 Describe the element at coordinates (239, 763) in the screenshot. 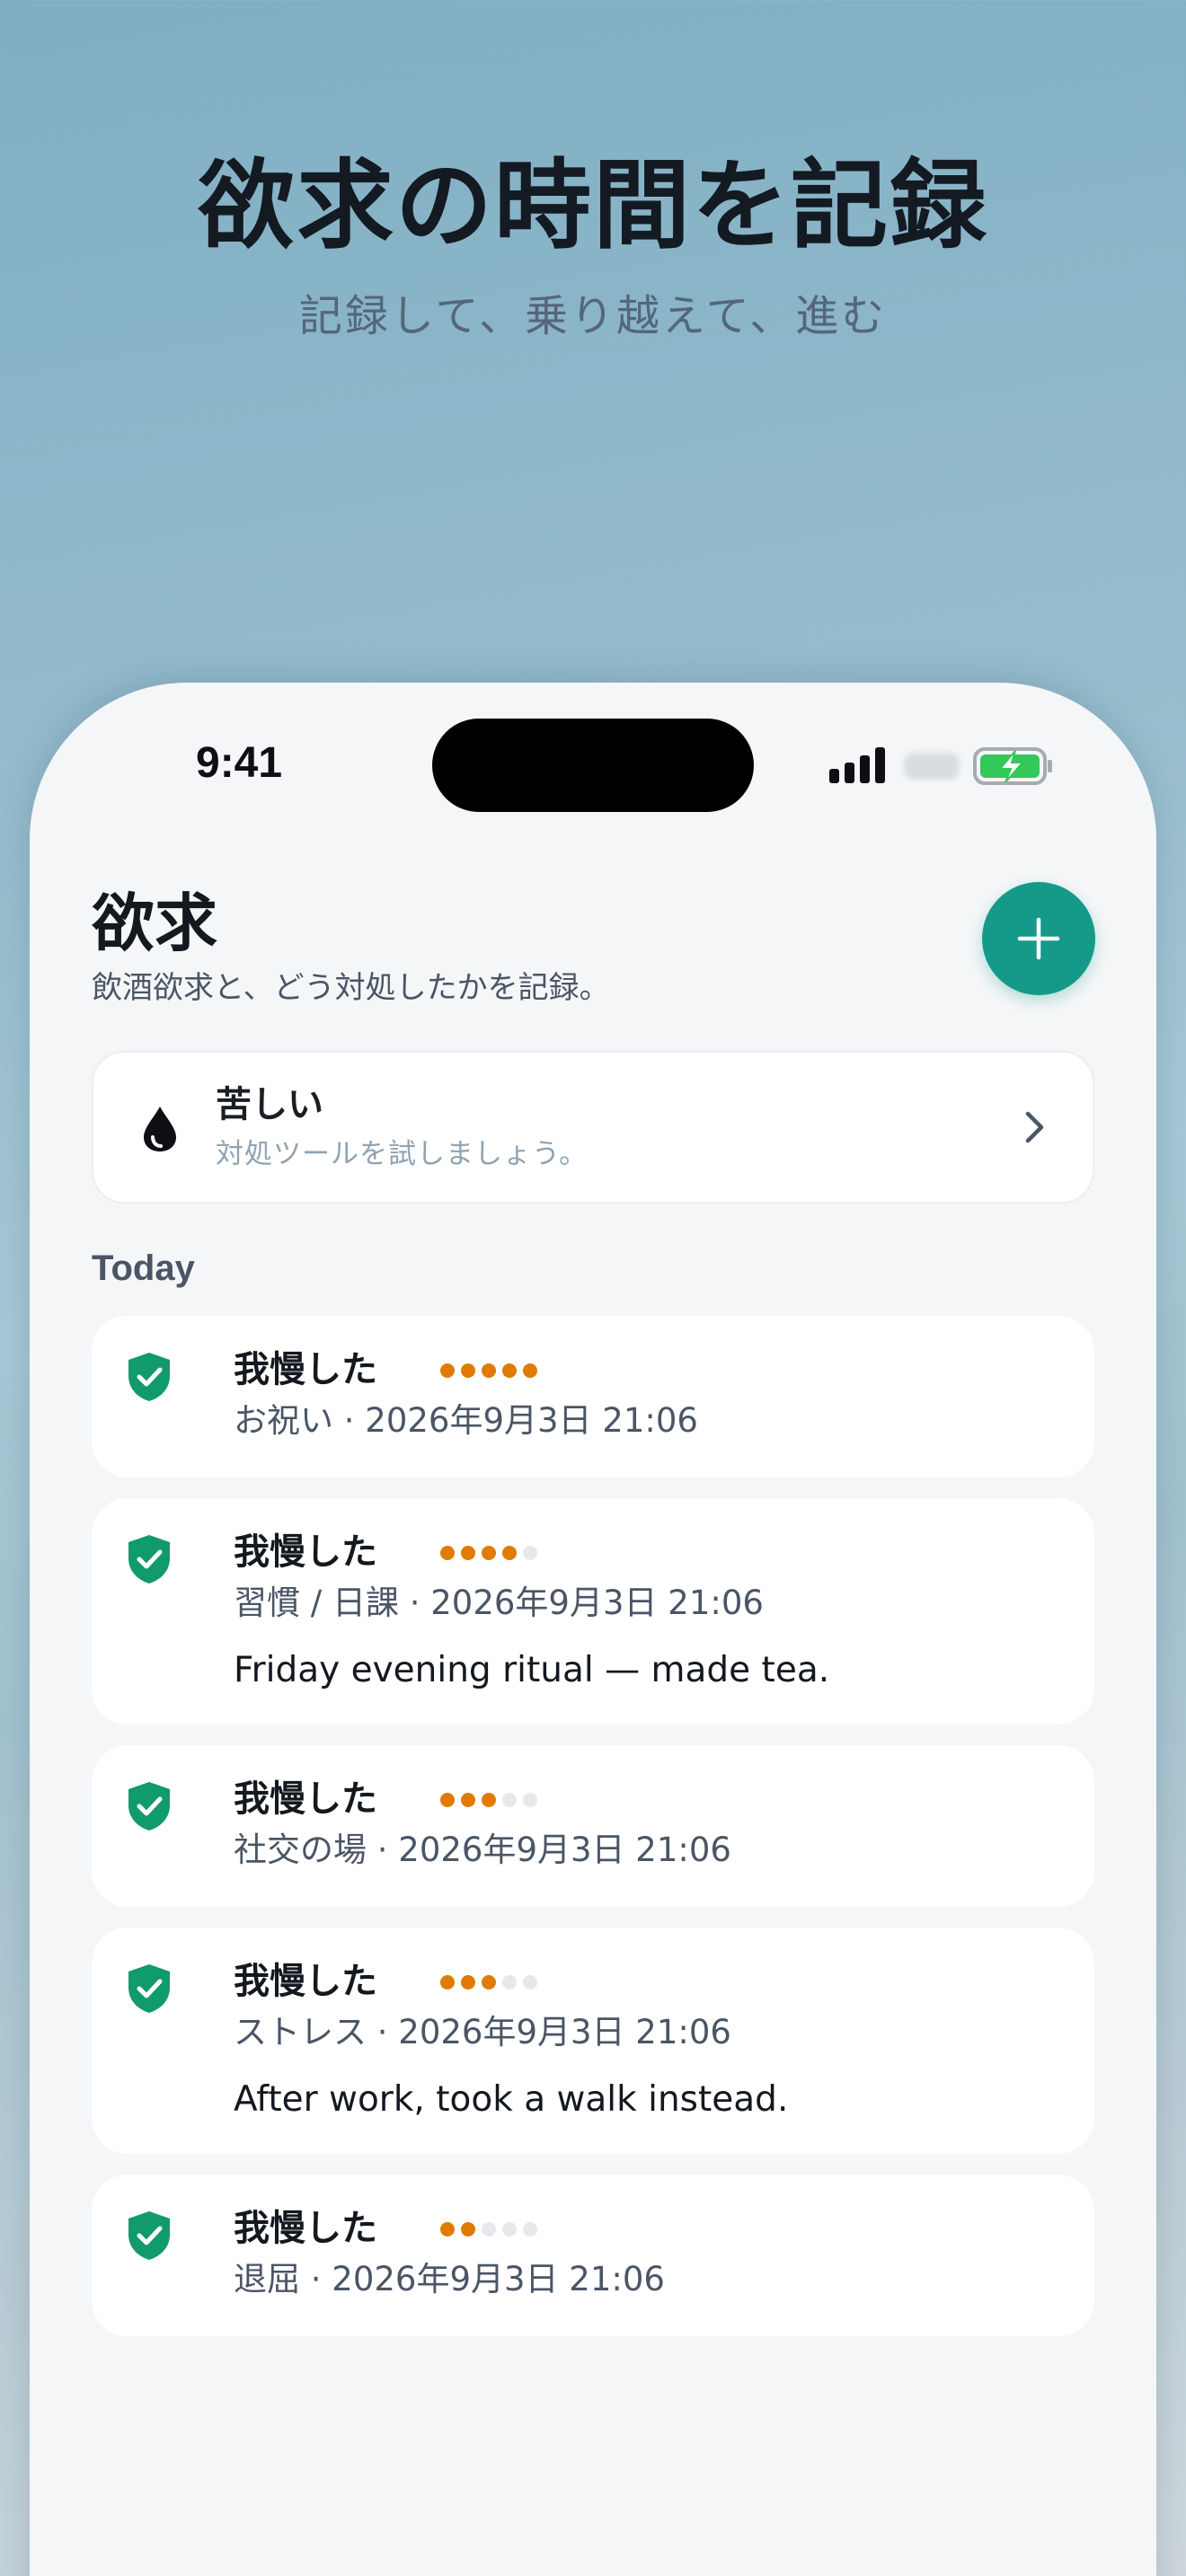

I see `status-time: 9:41` at that location.